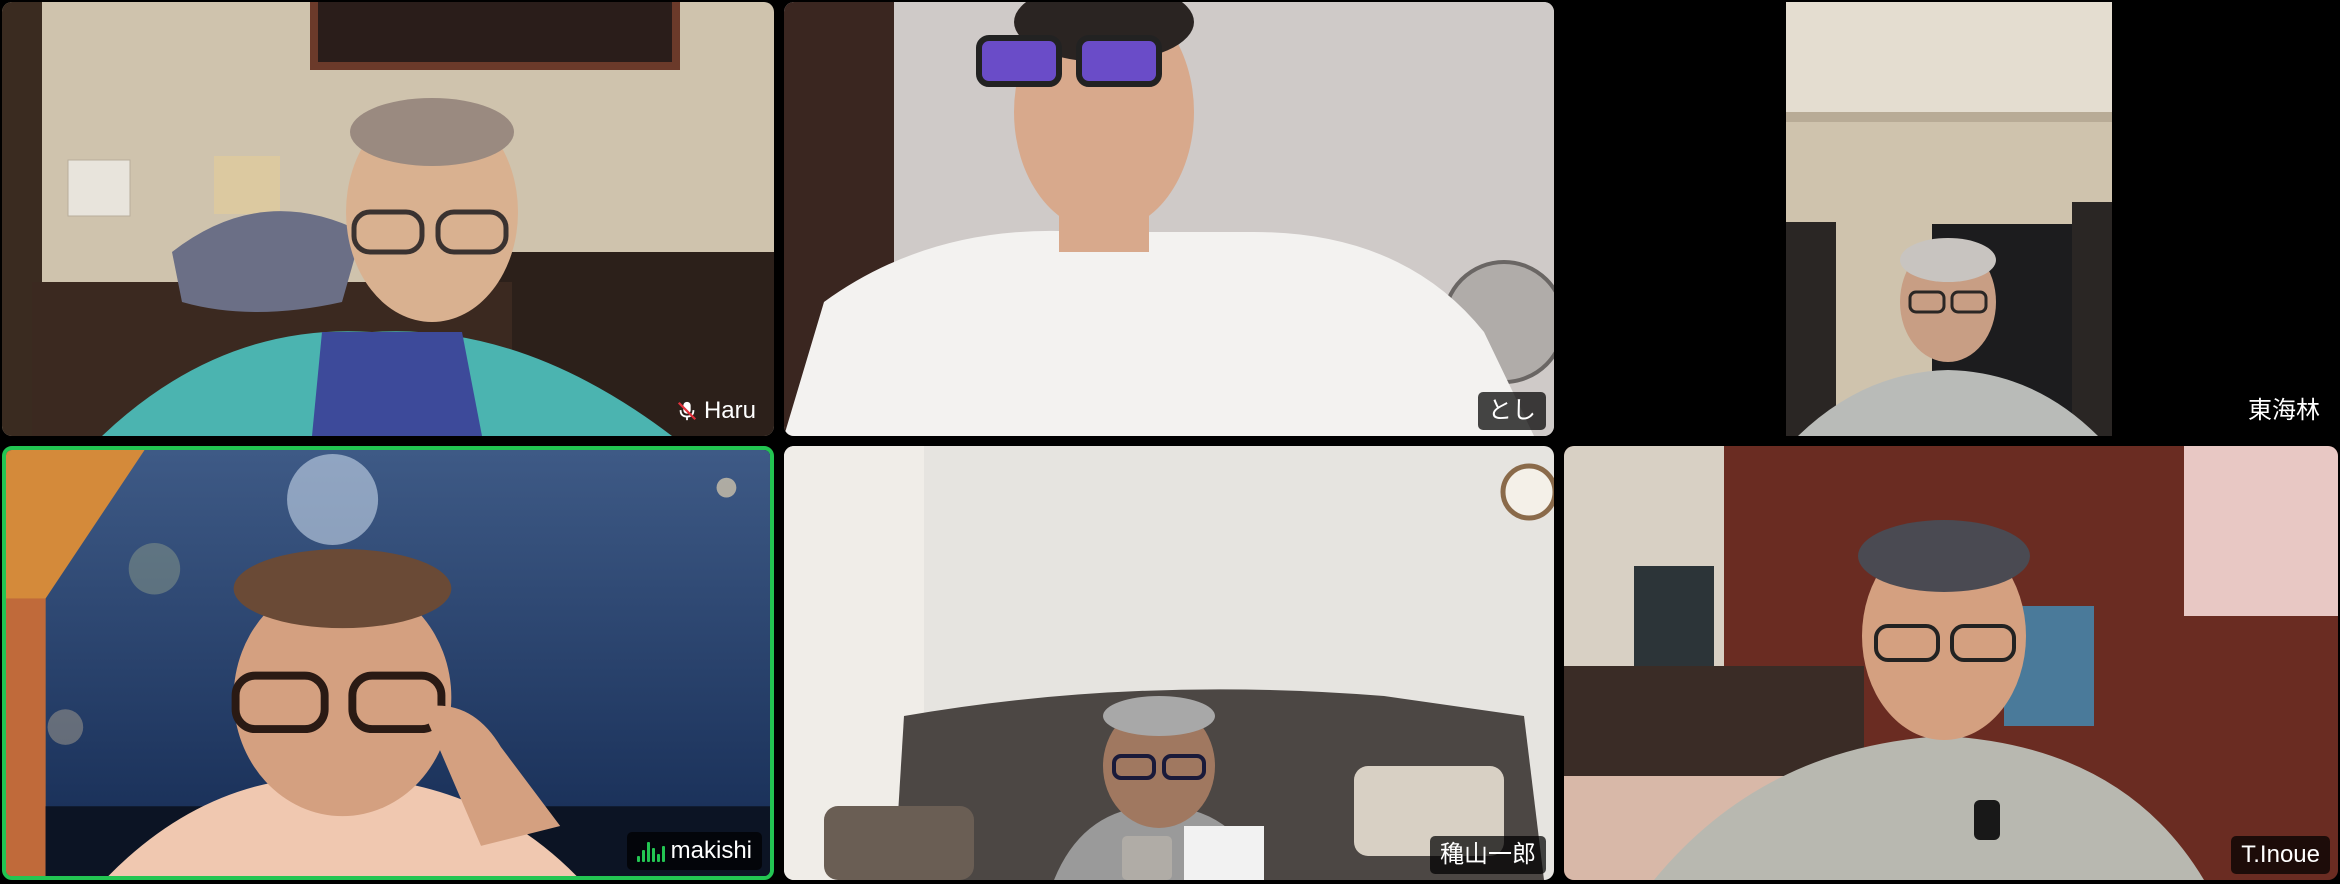 This screenshot has width=2340, height=884. I want to click on participant-name: Haru, so click(729, 410).